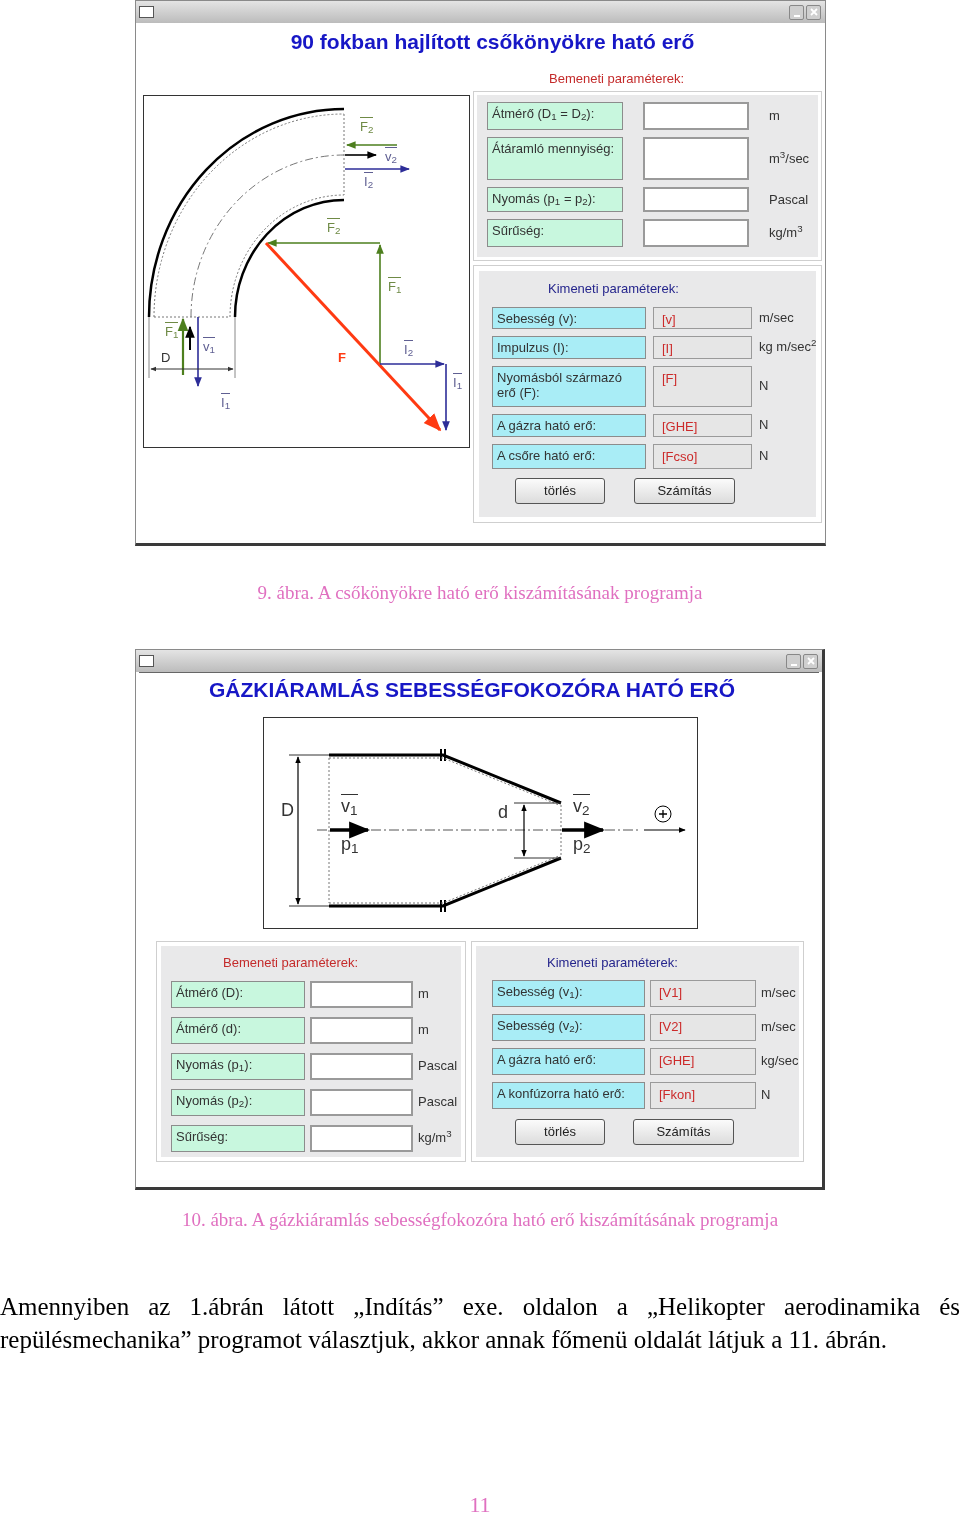 This screenshot has width=960, height=1522. Describe the element at coordinates (492, 42) in the screenshot. I see `window-heading: 90 fokban hajlított csőkönyökre ható erő` at that location.